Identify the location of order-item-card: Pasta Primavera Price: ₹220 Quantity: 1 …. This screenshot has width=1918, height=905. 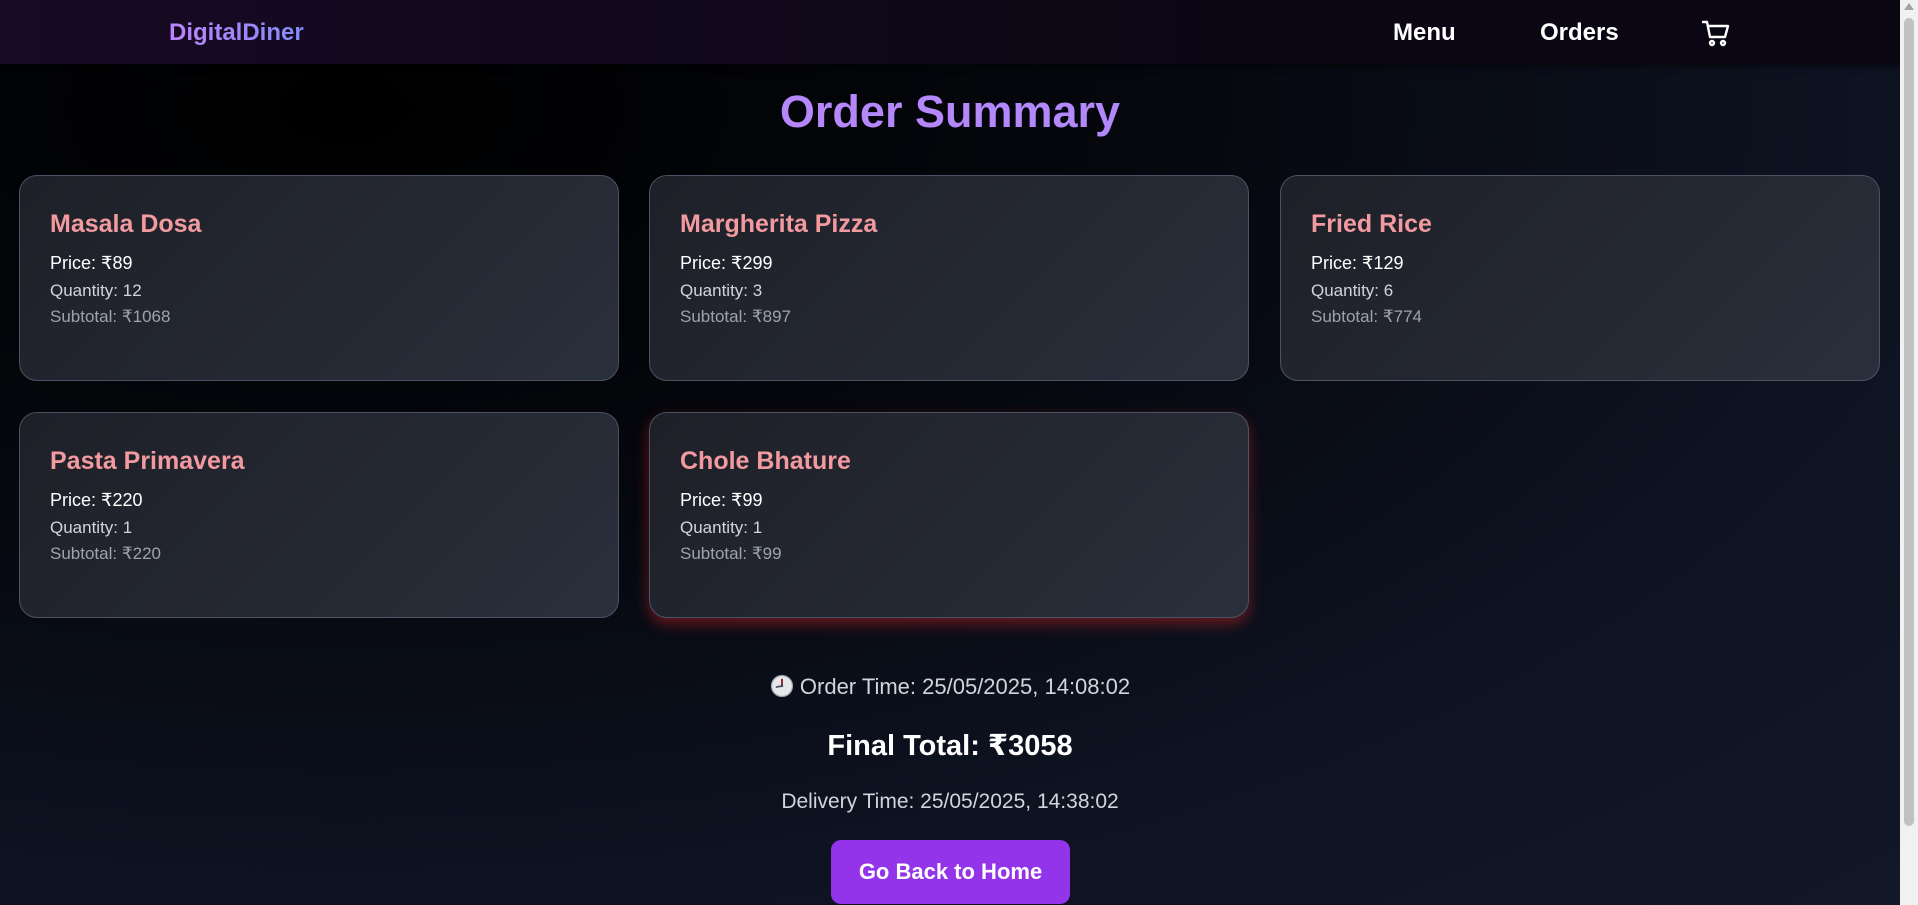
(319, 515).